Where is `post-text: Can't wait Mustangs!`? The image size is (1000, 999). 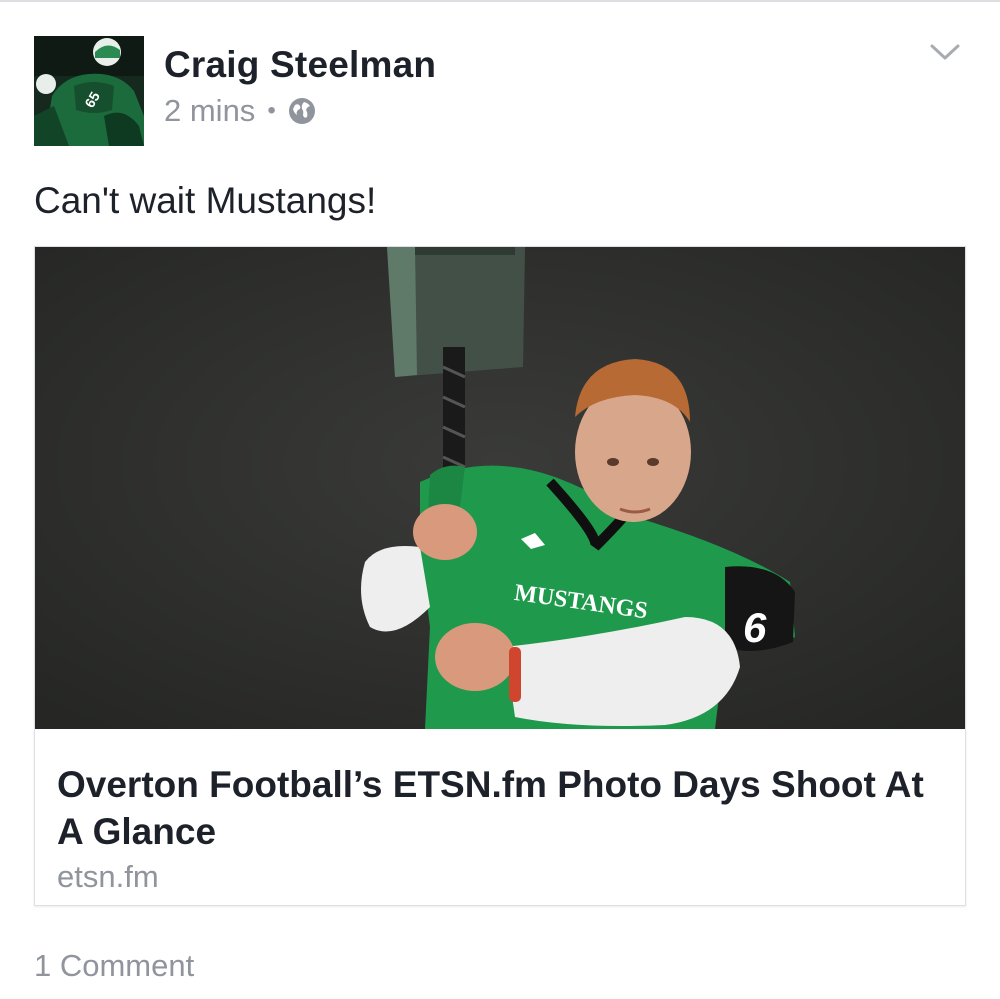
post-text: Can't wait Mustangs! is located at coordinates (205, 200).